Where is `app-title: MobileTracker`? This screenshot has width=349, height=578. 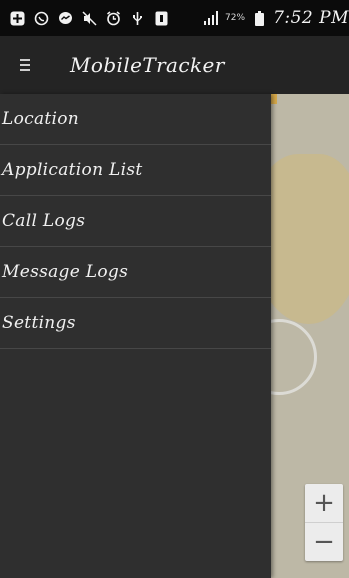 app-title: MobileTracker is located at coordinates (147, 65).